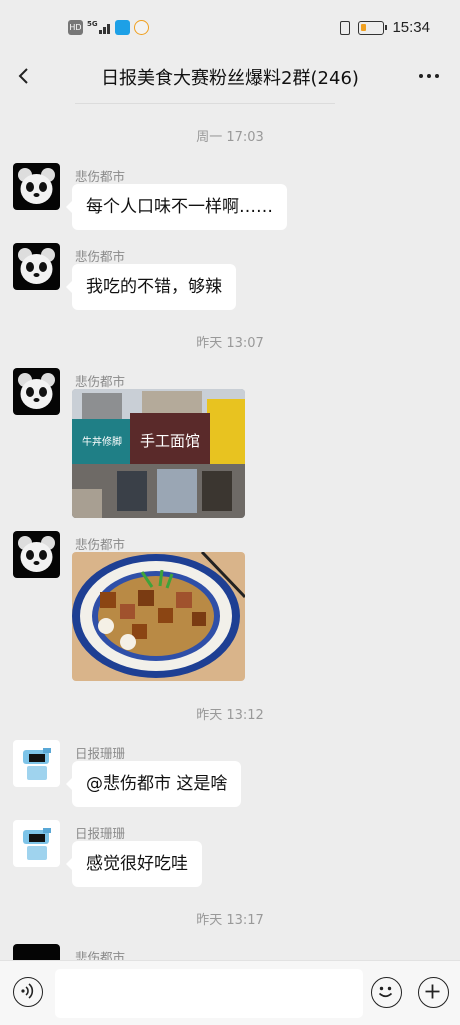 This screenshot has width=460, height=1025. Describe the element at coordinates (345, 27) in the screenshot. I see `vibrate-icon` at that location.